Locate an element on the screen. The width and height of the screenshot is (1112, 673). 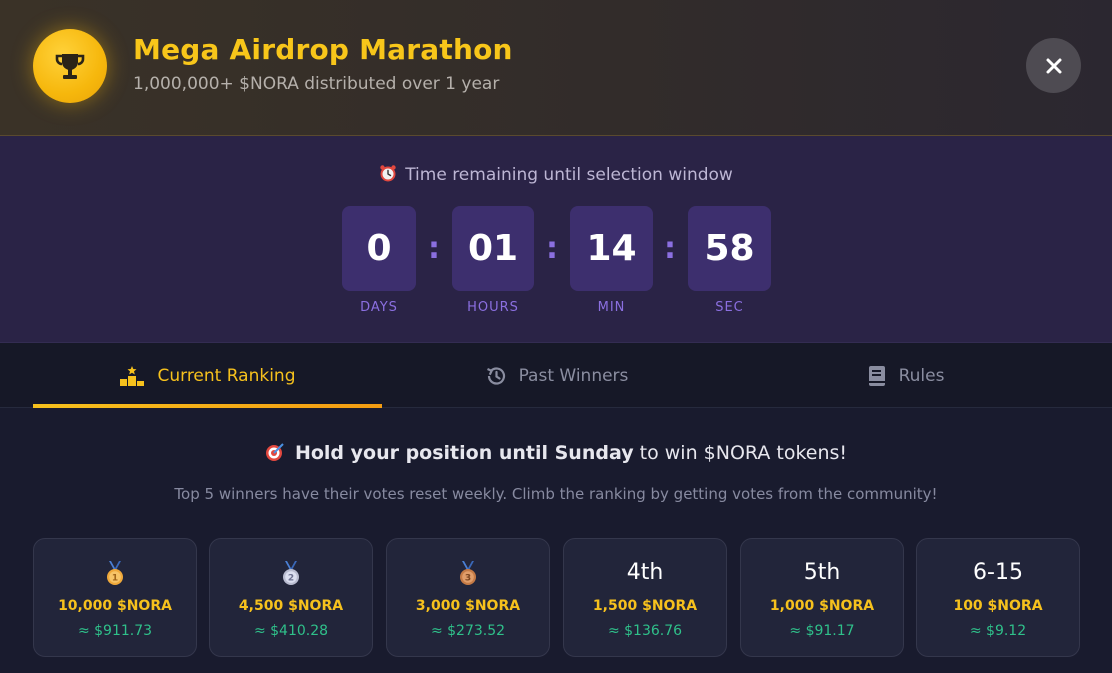
prize-rank: 4th is located at coordinates (645, 572).